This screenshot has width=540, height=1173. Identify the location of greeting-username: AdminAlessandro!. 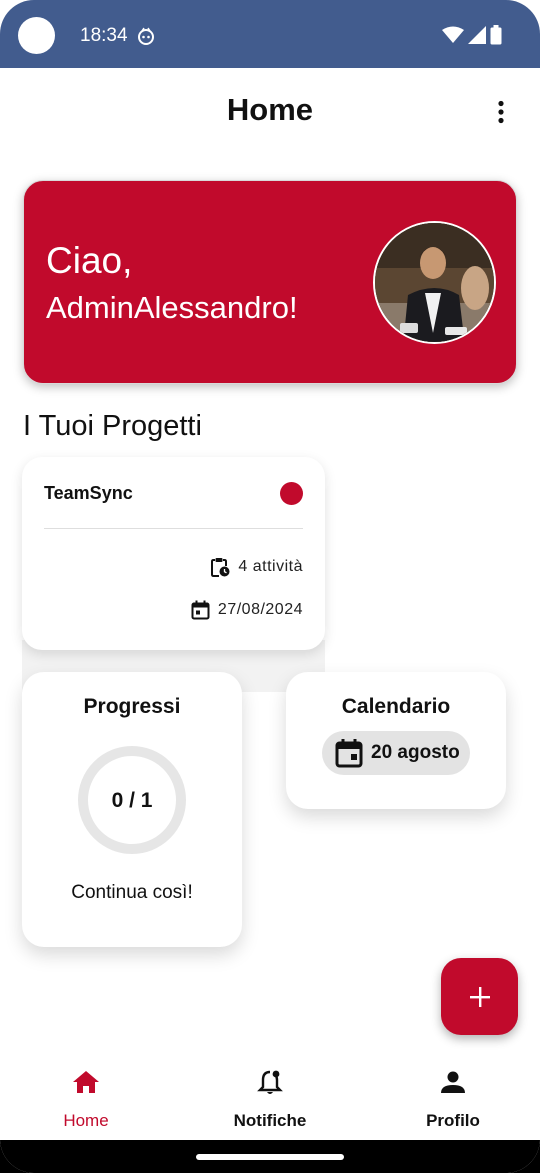
(172, 307).